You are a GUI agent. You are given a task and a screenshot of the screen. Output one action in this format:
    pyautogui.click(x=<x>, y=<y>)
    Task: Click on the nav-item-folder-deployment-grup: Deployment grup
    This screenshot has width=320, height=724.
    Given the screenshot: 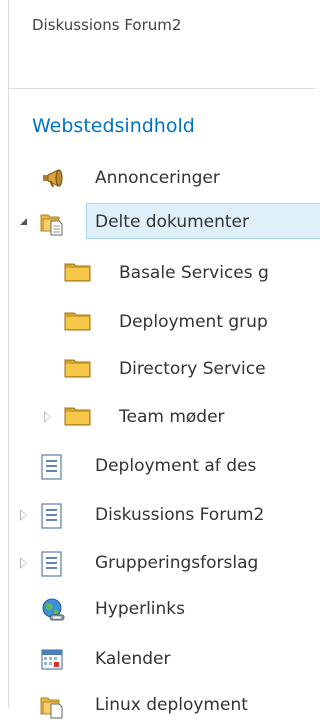 What is the action you would take?
    pyautogui.click(x=157, y=322)
    